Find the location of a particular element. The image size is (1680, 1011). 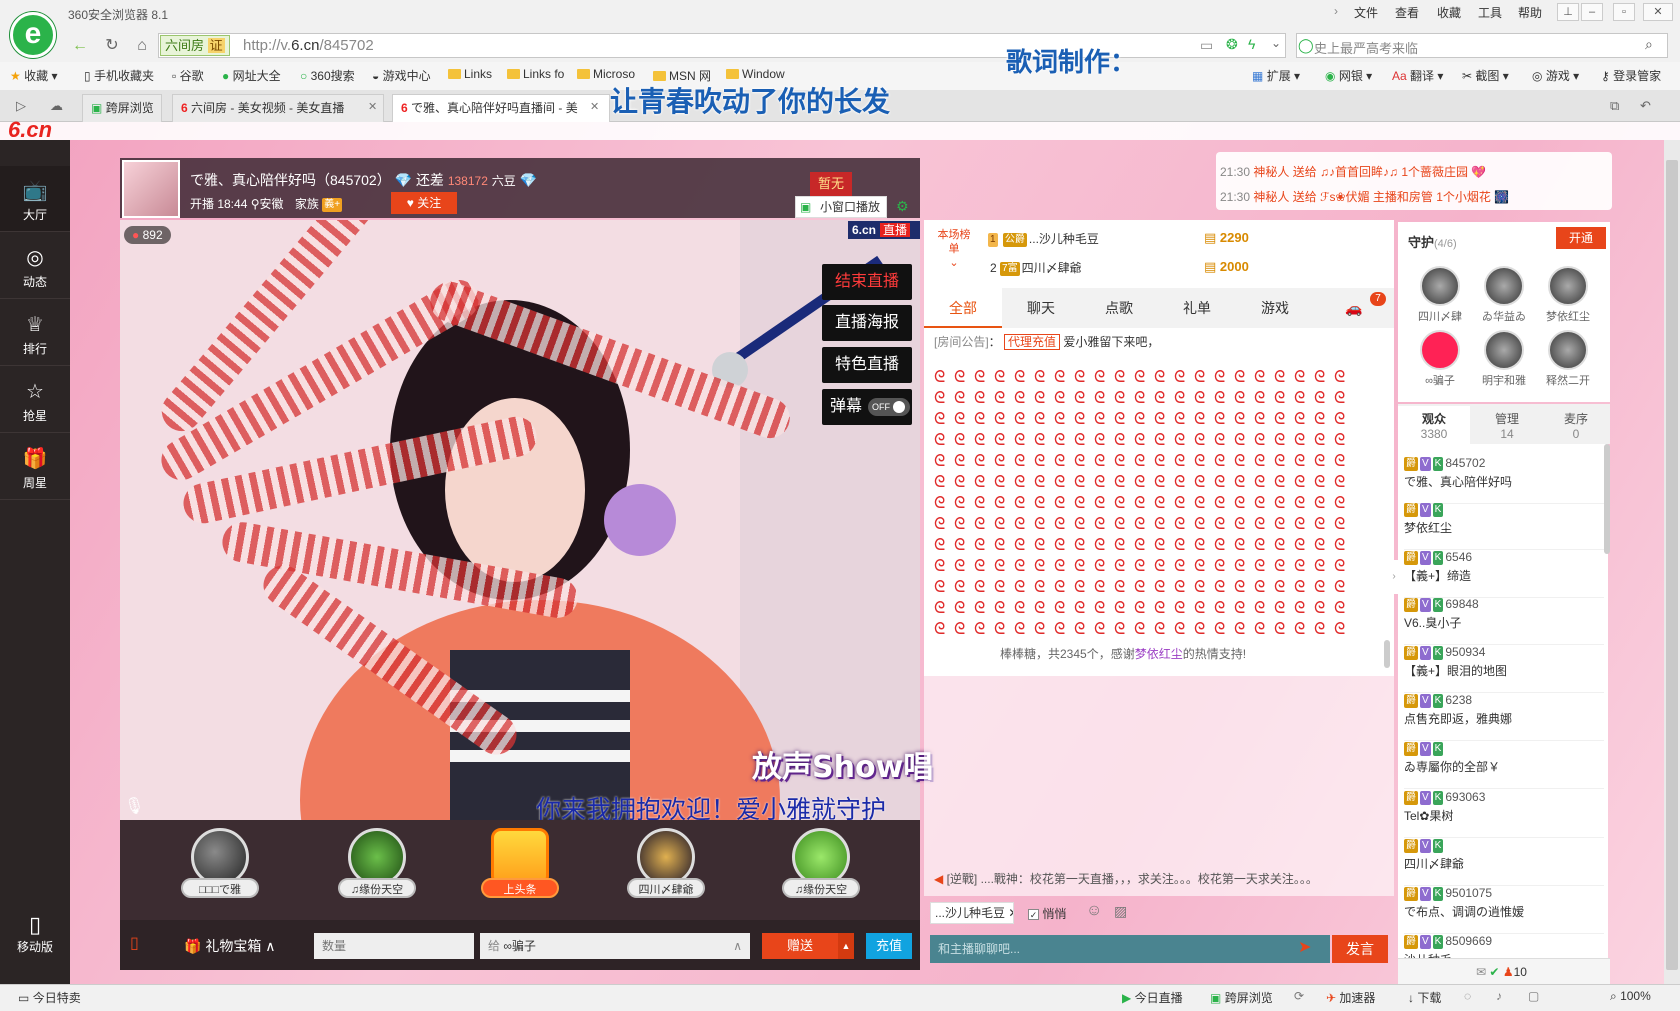

audience-row: 爵 V K 950934 【義+】眼泪的地图 is located at coordinates (1504, 669).